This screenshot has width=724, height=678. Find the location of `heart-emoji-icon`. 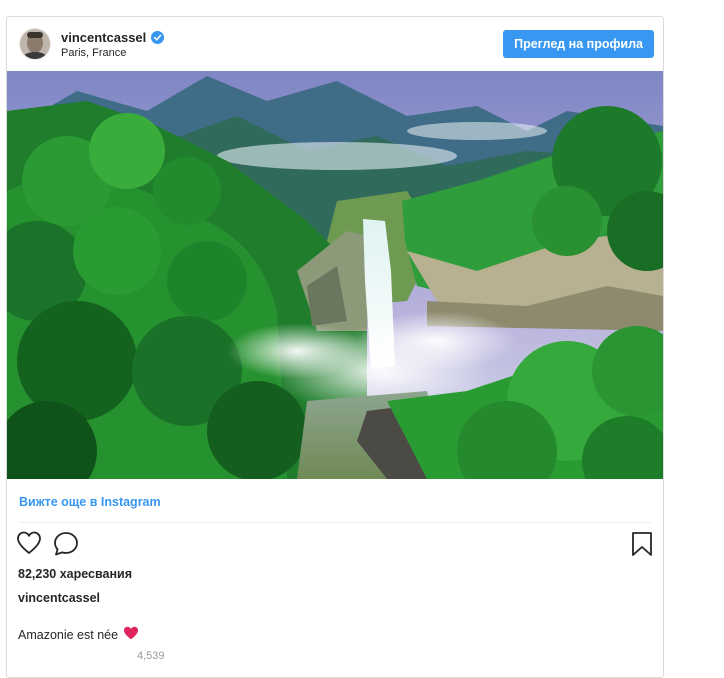

heart-emoji-icon is located at coordinates (131, 634).